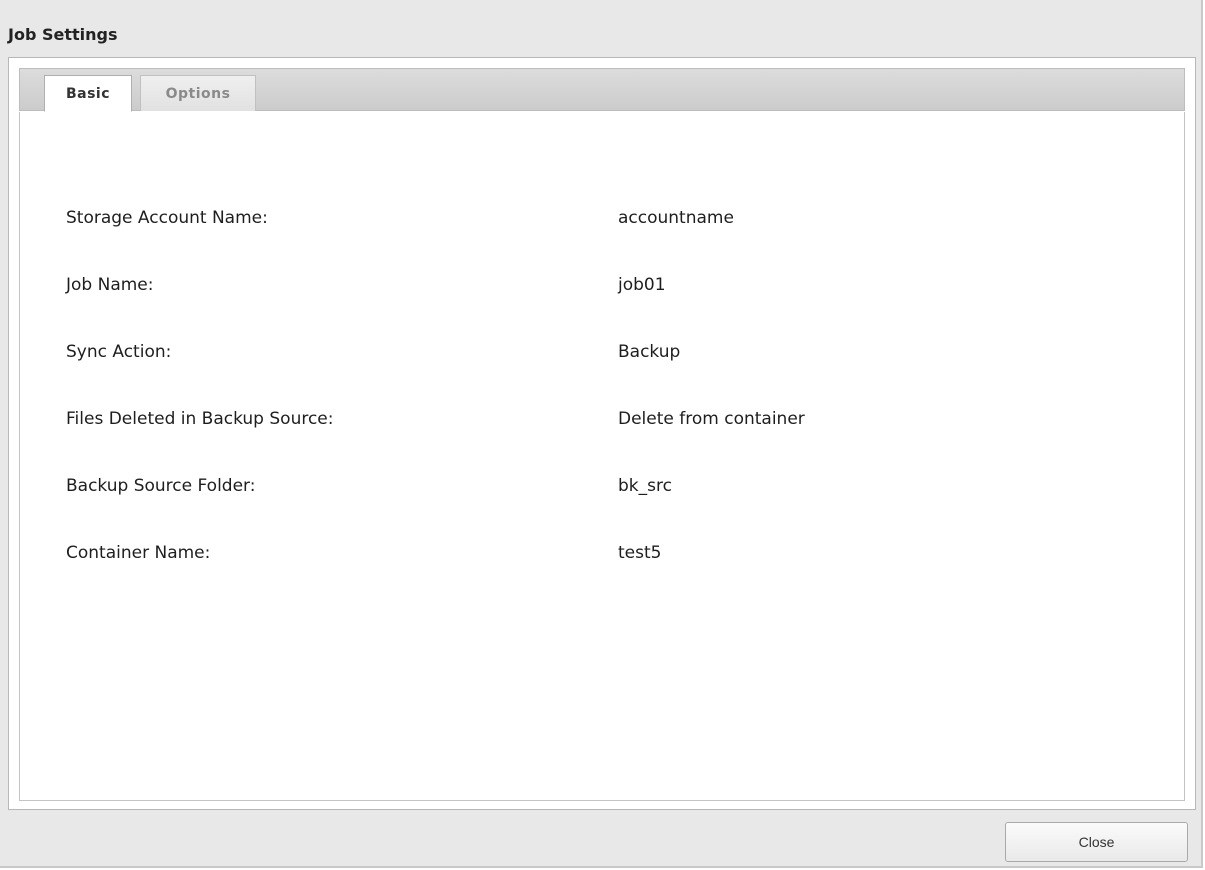  Describe the element at coordinates (110, 285) in the screenshot. I see `field-label: Job Name:` at that location.